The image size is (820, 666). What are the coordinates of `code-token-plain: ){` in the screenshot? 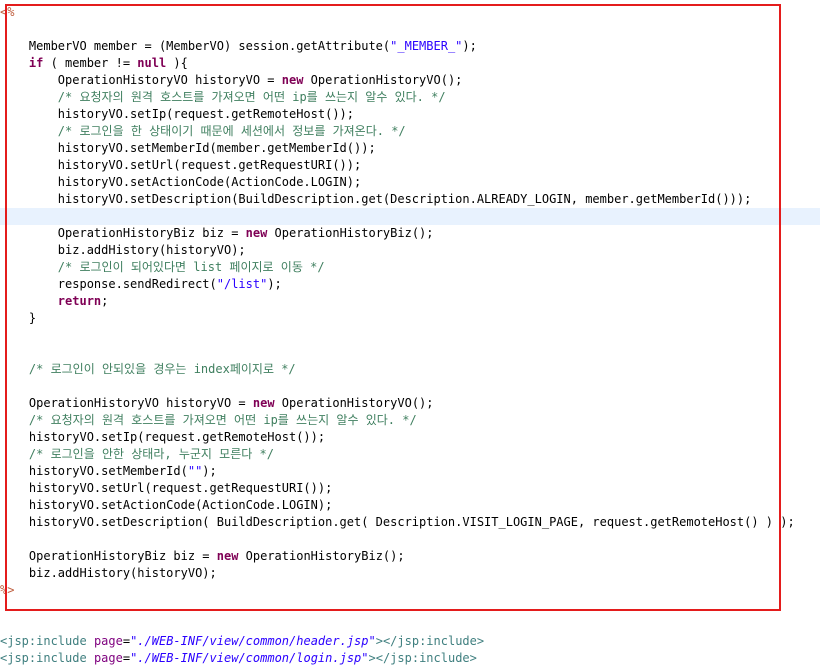 It's located at (177, 63).